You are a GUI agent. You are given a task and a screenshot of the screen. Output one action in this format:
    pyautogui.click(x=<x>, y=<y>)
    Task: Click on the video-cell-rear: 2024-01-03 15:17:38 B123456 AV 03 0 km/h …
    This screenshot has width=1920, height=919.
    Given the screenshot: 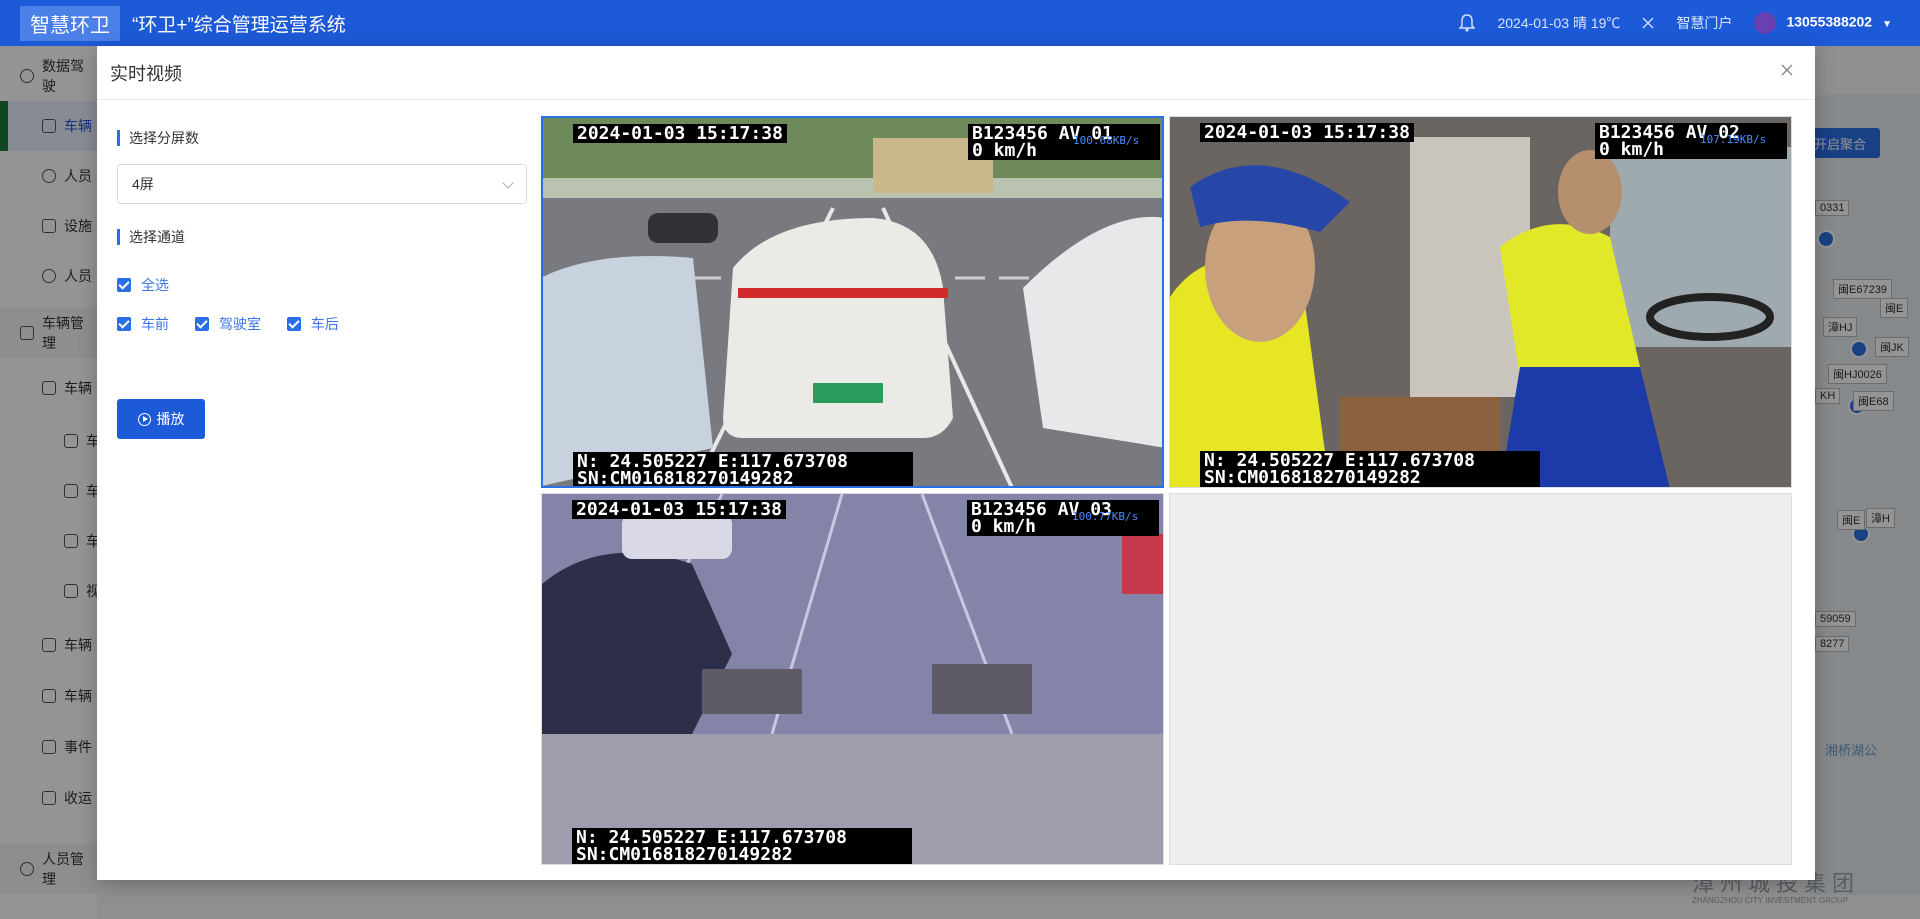 What is the action you would take?
    pyautogui.click(x=852, y=679)
    